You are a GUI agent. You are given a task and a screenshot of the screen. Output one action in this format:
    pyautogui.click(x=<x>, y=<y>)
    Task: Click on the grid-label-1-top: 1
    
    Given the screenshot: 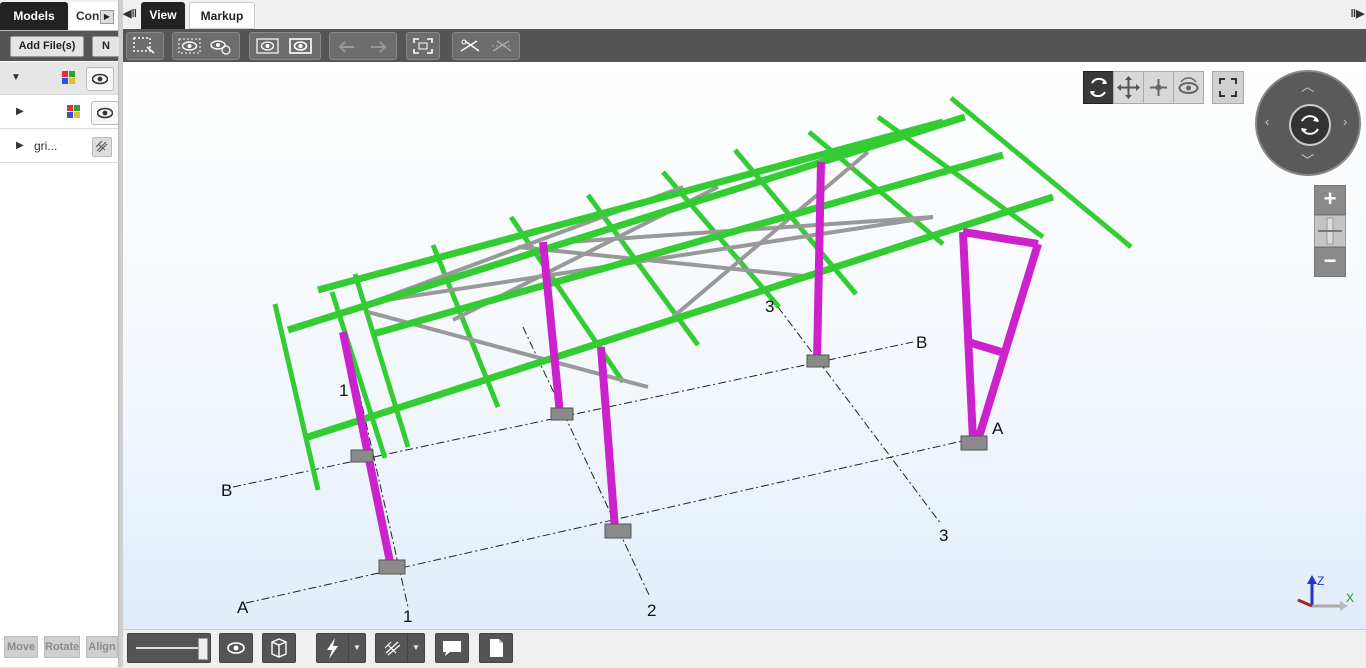 What is the action you would take?
    pyautogui.click(x=343, y=390)
    